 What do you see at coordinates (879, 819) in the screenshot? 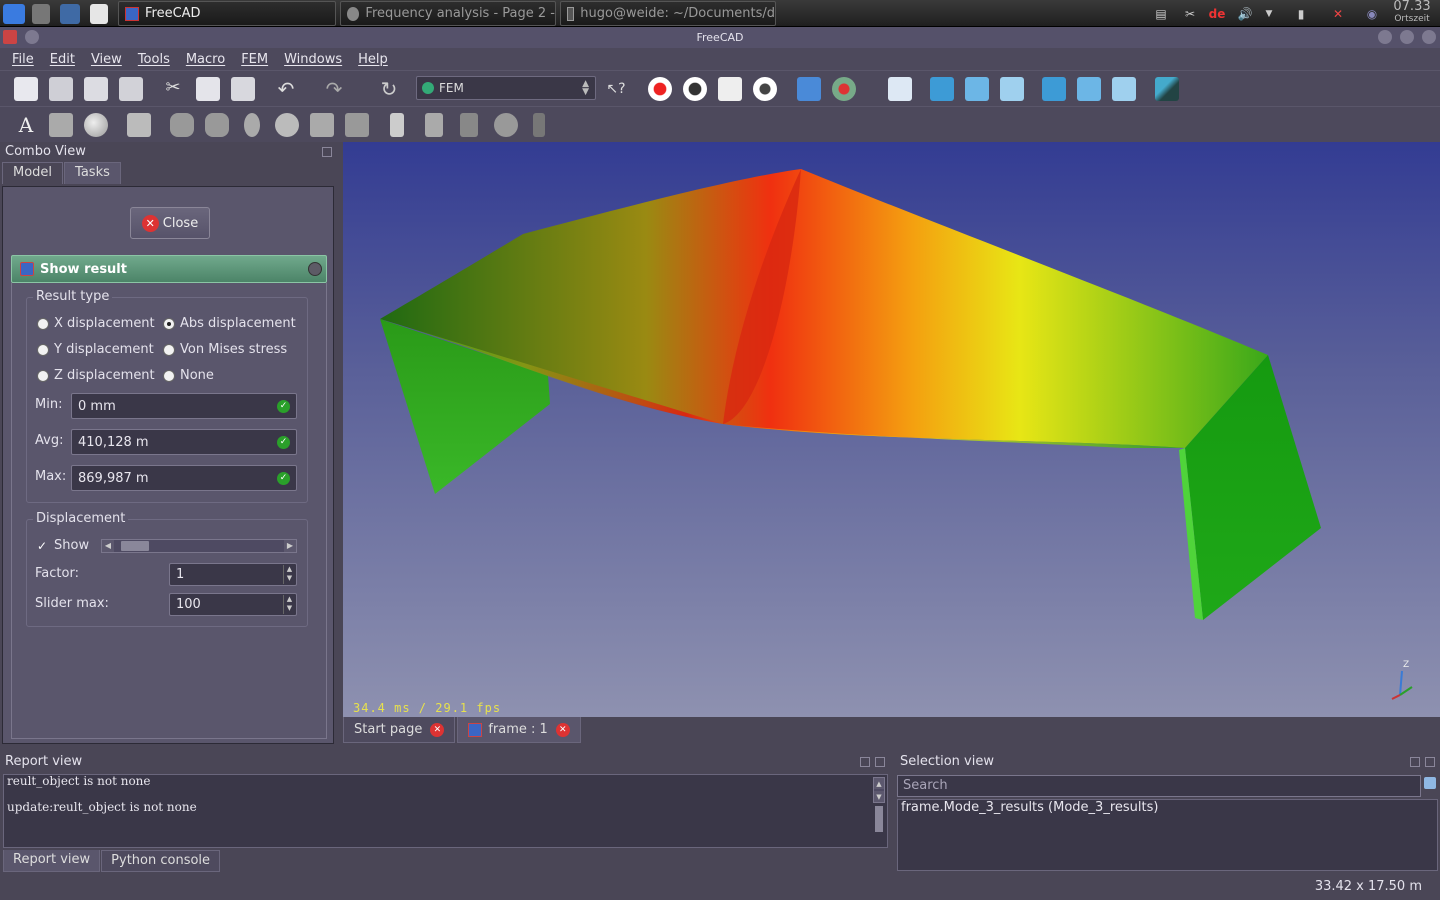
I see `scroll-thumb` at bounding box center [879, 819].